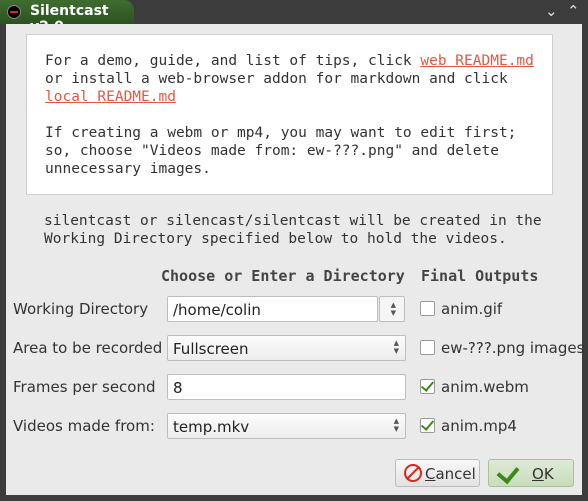  I want to click on anim-webm-checkbox, so click(427, 386).